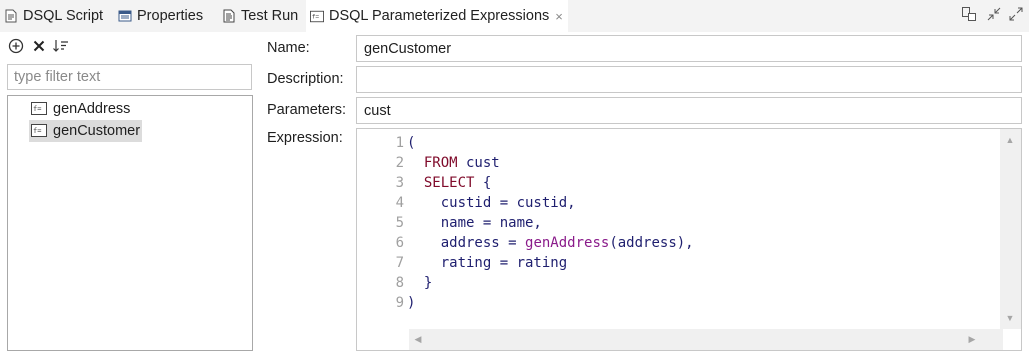  Describe the element at coordinates (1010, 318) in the screenshot. I see `scroll-down-icon: ▼` at that location.